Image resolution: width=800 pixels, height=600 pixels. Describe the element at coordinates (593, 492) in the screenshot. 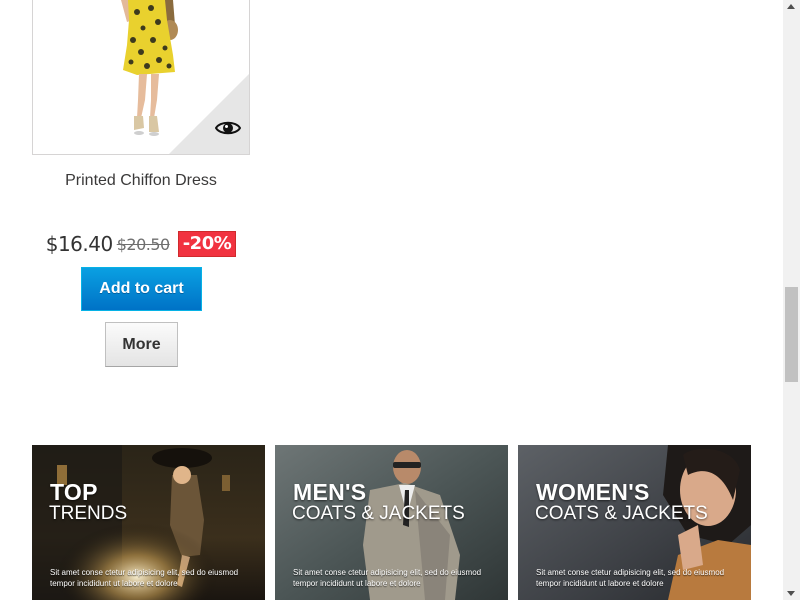

I see `banner-title: WOMEN'S` at that location.